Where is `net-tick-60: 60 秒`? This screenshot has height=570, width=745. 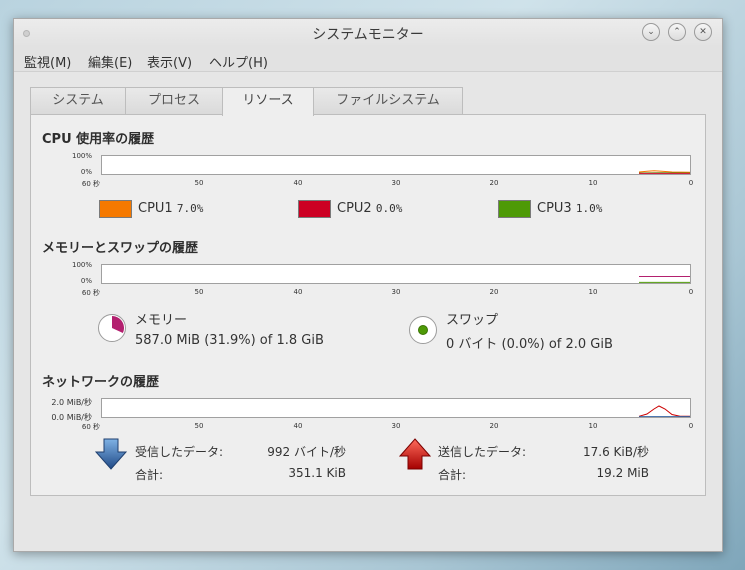 net-tick-60: 60 秒 is located at coordinates (91, 427).